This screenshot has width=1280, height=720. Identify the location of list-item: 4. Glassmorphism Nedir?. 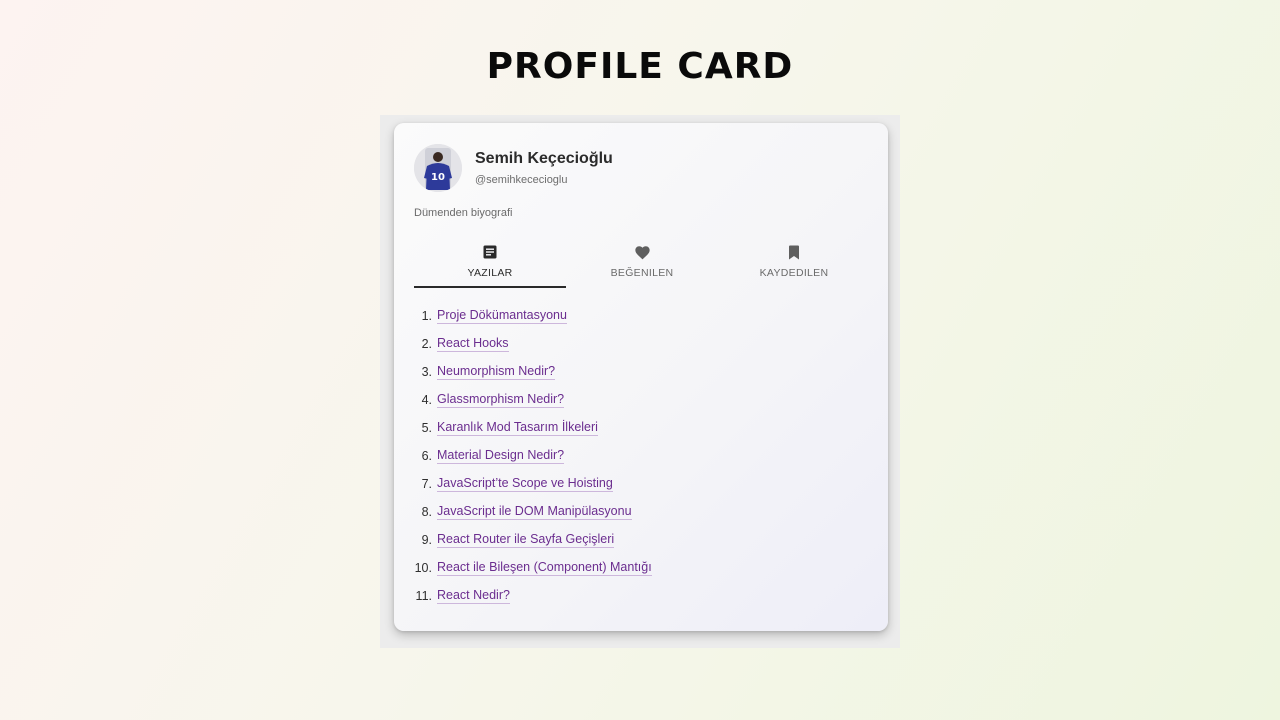
(530, 400).